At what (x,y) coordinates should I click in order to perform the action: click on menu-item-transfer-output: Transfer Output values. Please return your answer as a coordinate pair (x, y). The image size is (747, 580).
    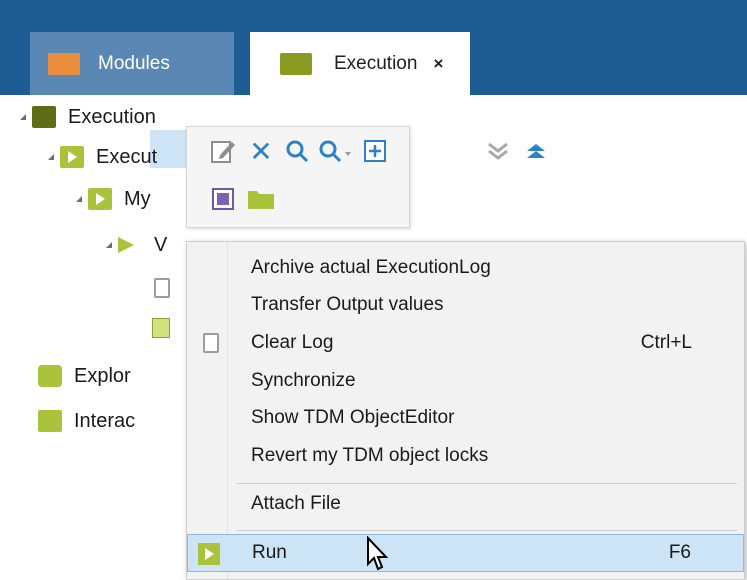
    Looking at the image, I should click on (465, 305).